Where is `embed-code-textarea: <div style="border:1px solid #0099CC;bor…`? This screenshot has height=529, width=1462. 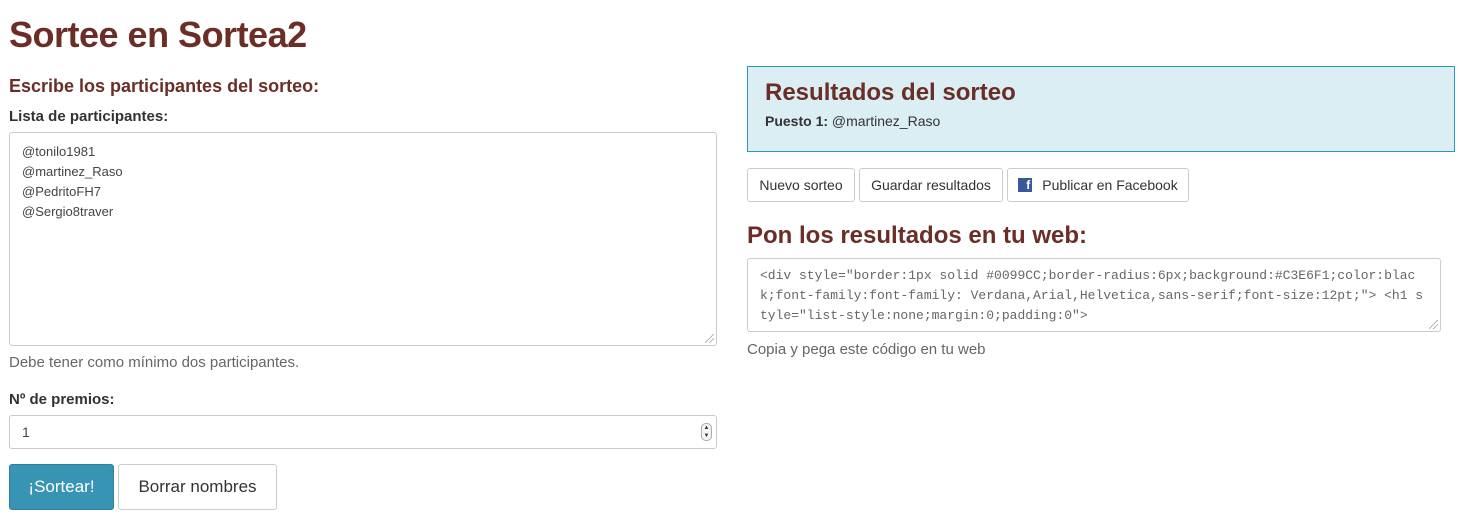 embed-code-textarea: <div style="border:1px solid #0099CC;bor… is located at coordinates (1094, 295).